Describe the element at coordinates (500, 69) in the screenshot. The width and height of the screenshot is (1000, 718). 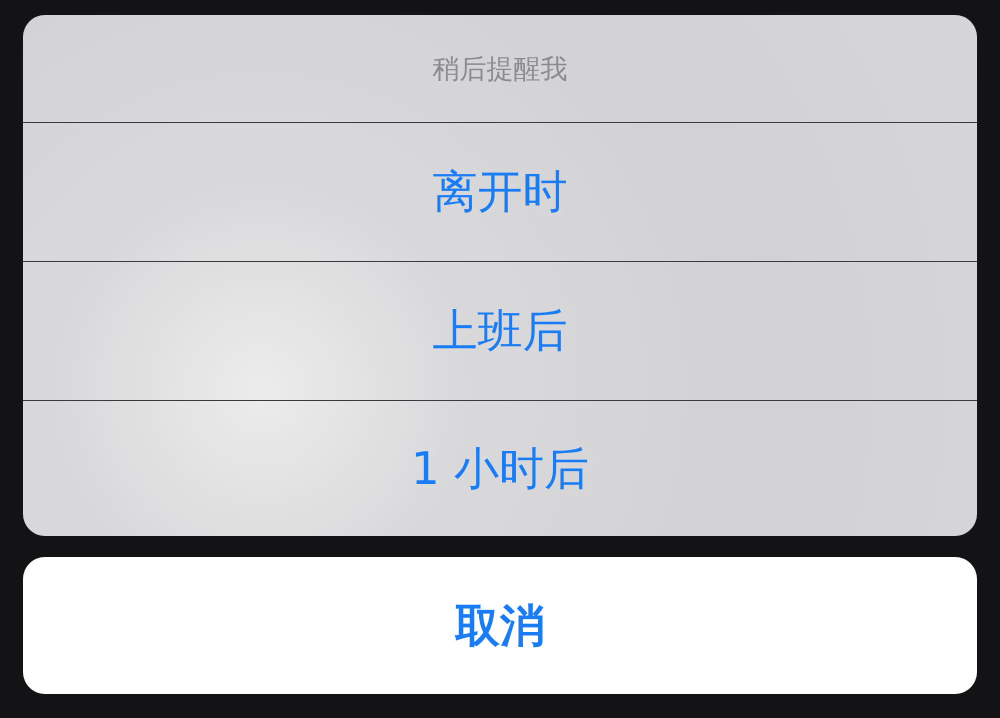
I see `sheet-title: 稍后提醒我` at that location.